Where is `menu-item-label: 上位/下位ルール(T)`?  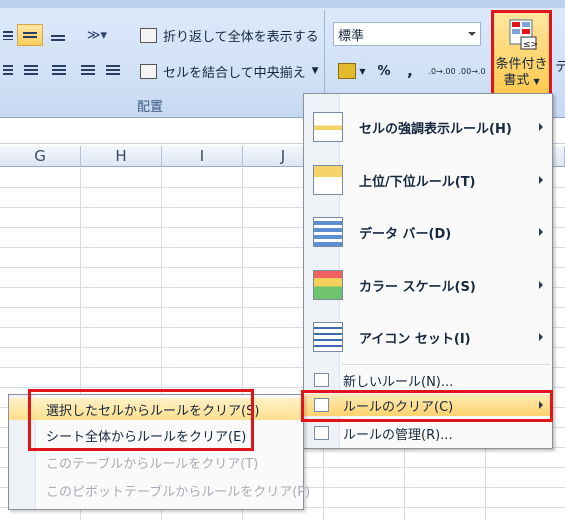 menu-item-label: 上位/下位ルール(T) is located at coordinates (417, 182).